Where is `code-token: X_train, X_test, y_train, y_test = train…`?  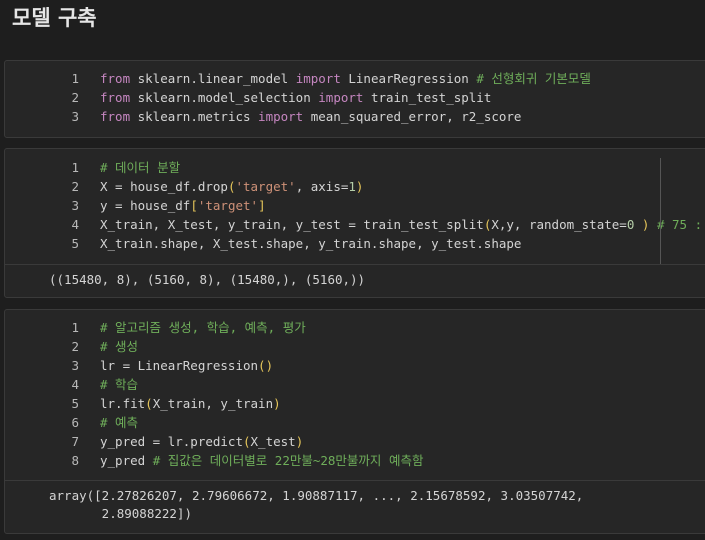
code-token: X_train, X_test, y_train, y_test = train… is located at coordinates (292, 224).